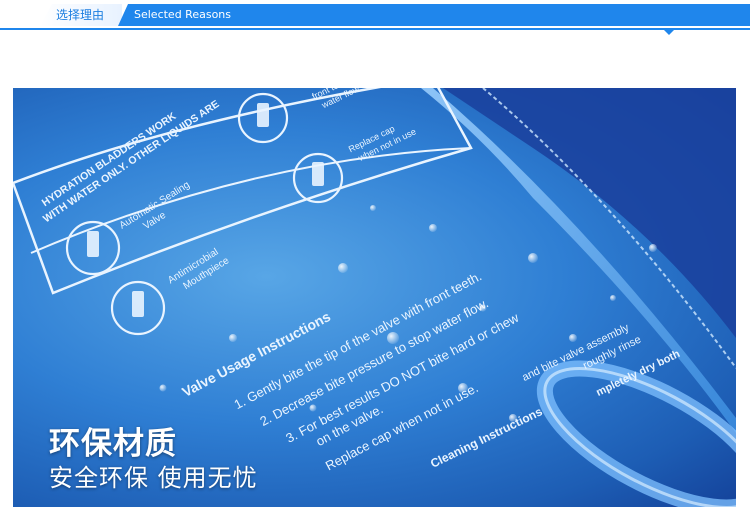  I want to click on header-caret-icon, so click(669, 32).